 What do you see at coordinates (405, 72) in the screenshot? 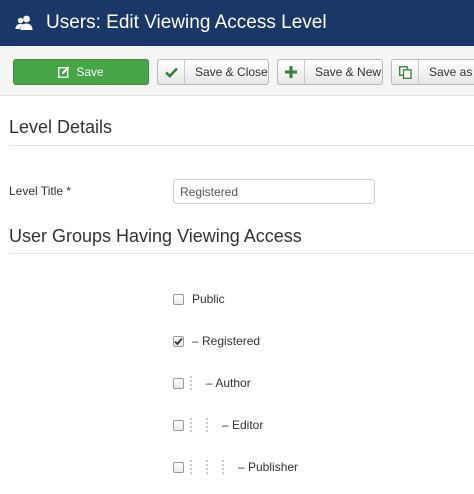
I see `copy-icon` at bounding box center [405, 72].